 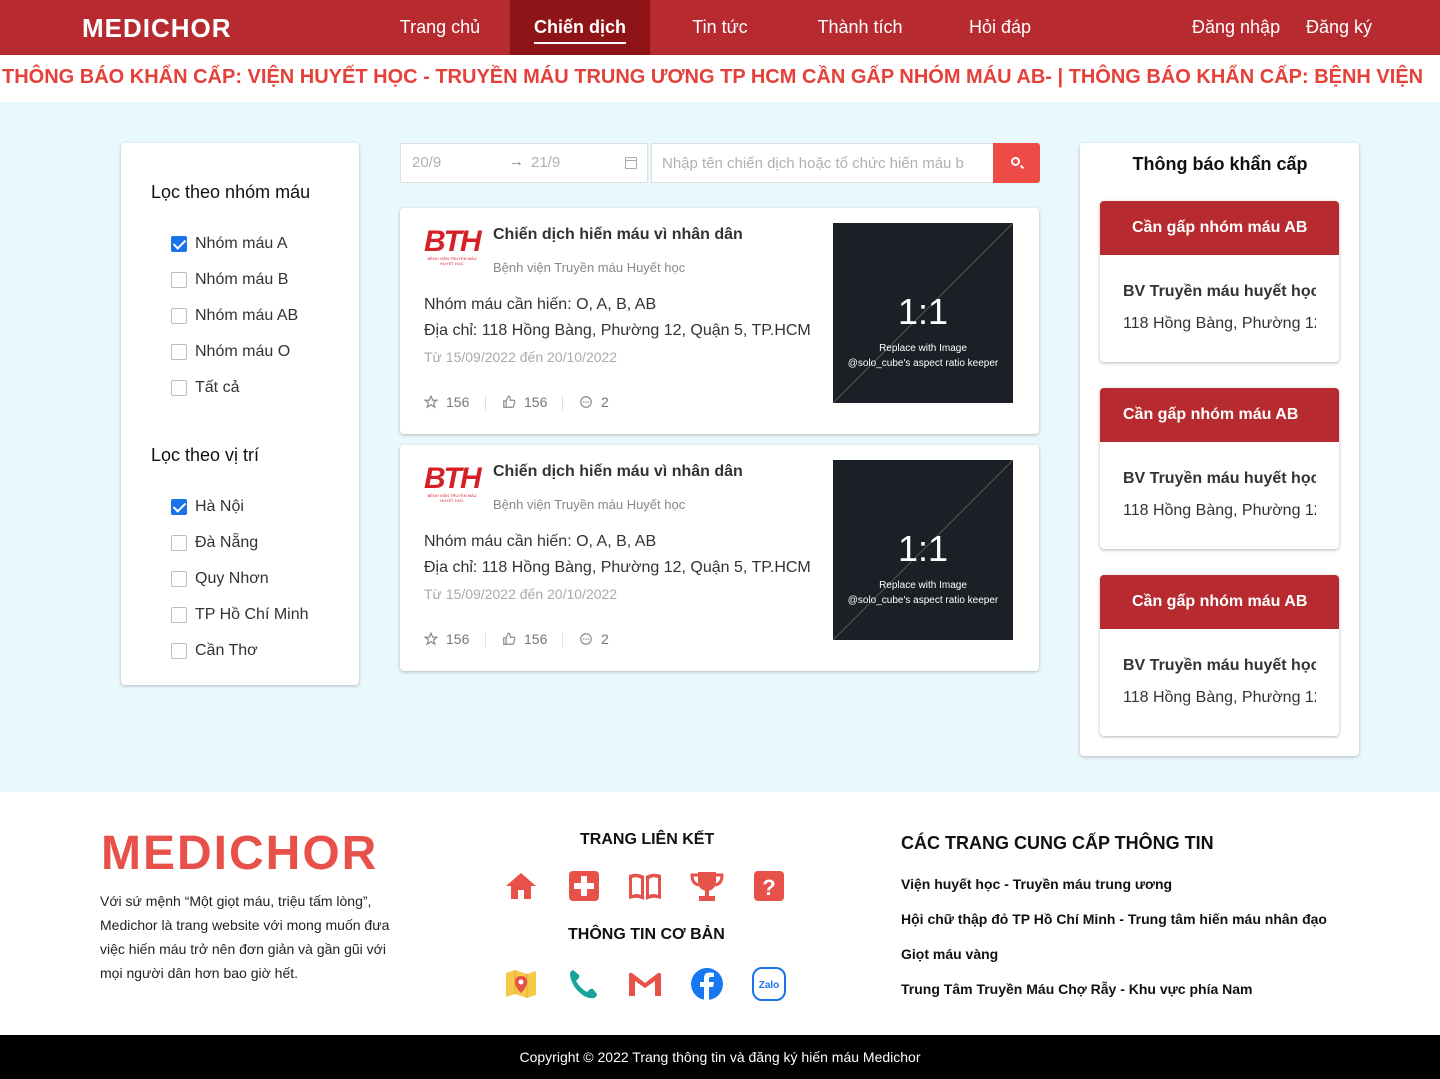 I want to click on search-input, so click(x=822, y=163).